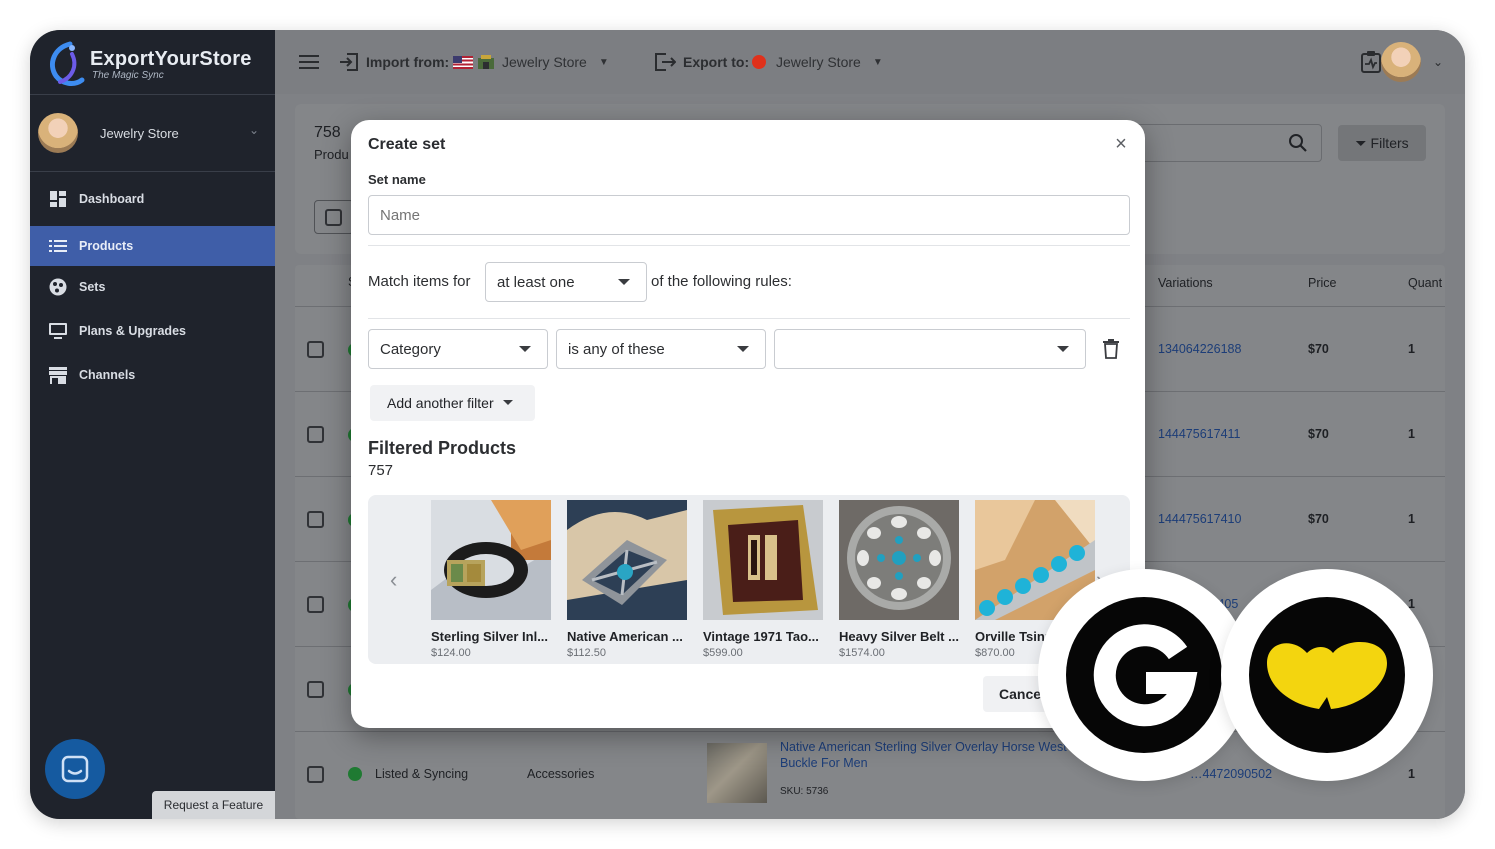 Image resolution: width=1495 pixels, height=849 pixels. Describe the element at coordinates (132, 331) in the screenshot. I see `sidebar-item-label: Plans & Upgrades` at that location.